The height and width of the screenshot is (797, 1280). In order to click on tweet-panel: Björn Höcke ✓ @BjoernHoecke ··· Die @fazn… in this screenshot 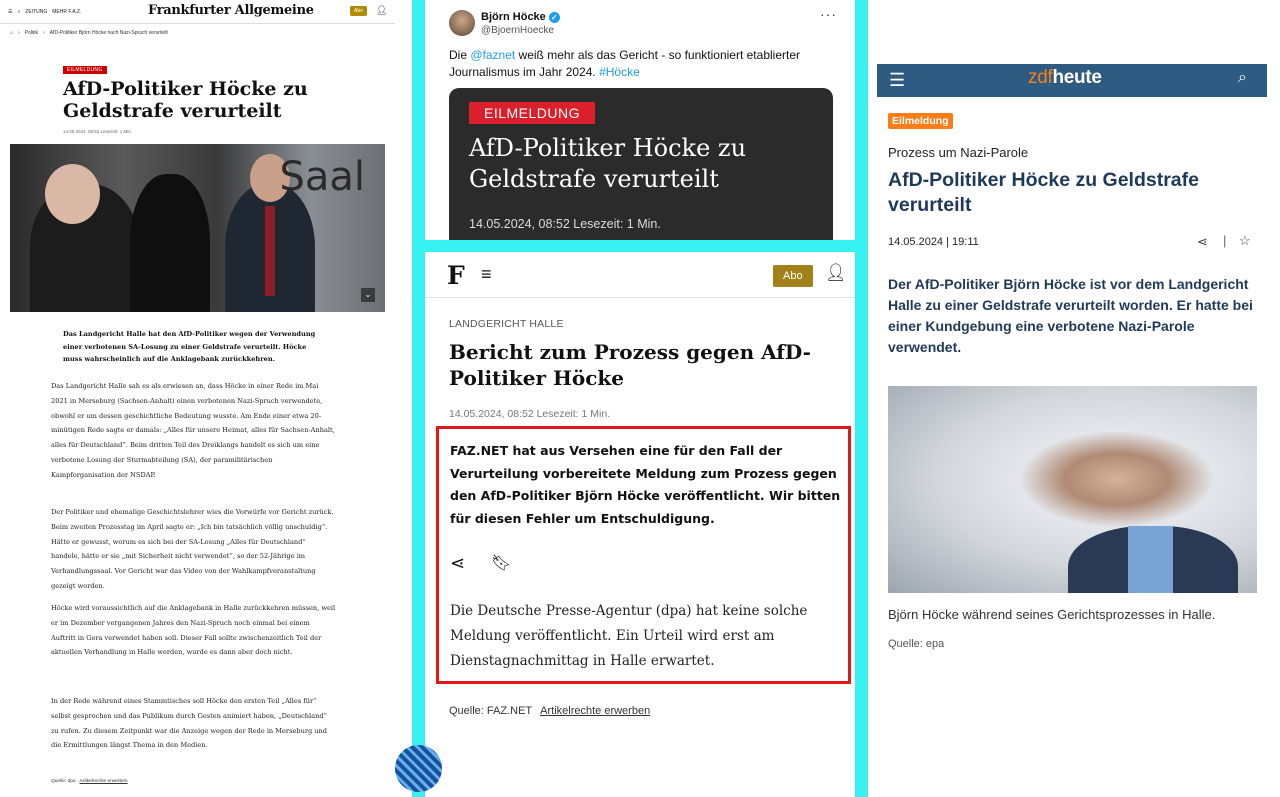, I will do `click(640, 120)`.